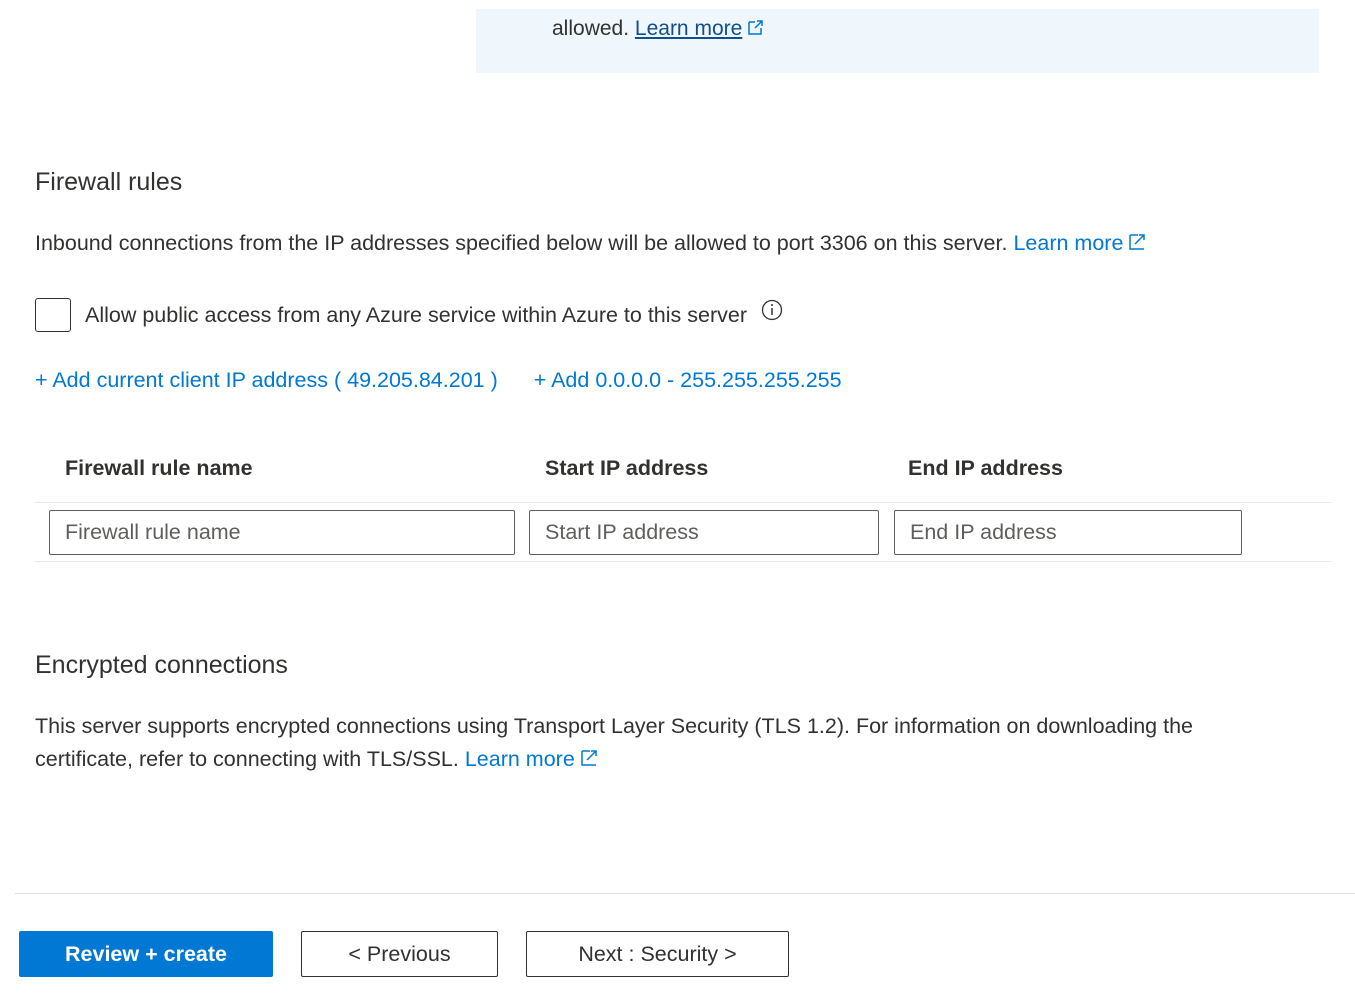  What do you see at coordinates (109, 182) in the screenshot?
I see `firewall-rules-title: Firewall rules` at bounding box center [109, 182].